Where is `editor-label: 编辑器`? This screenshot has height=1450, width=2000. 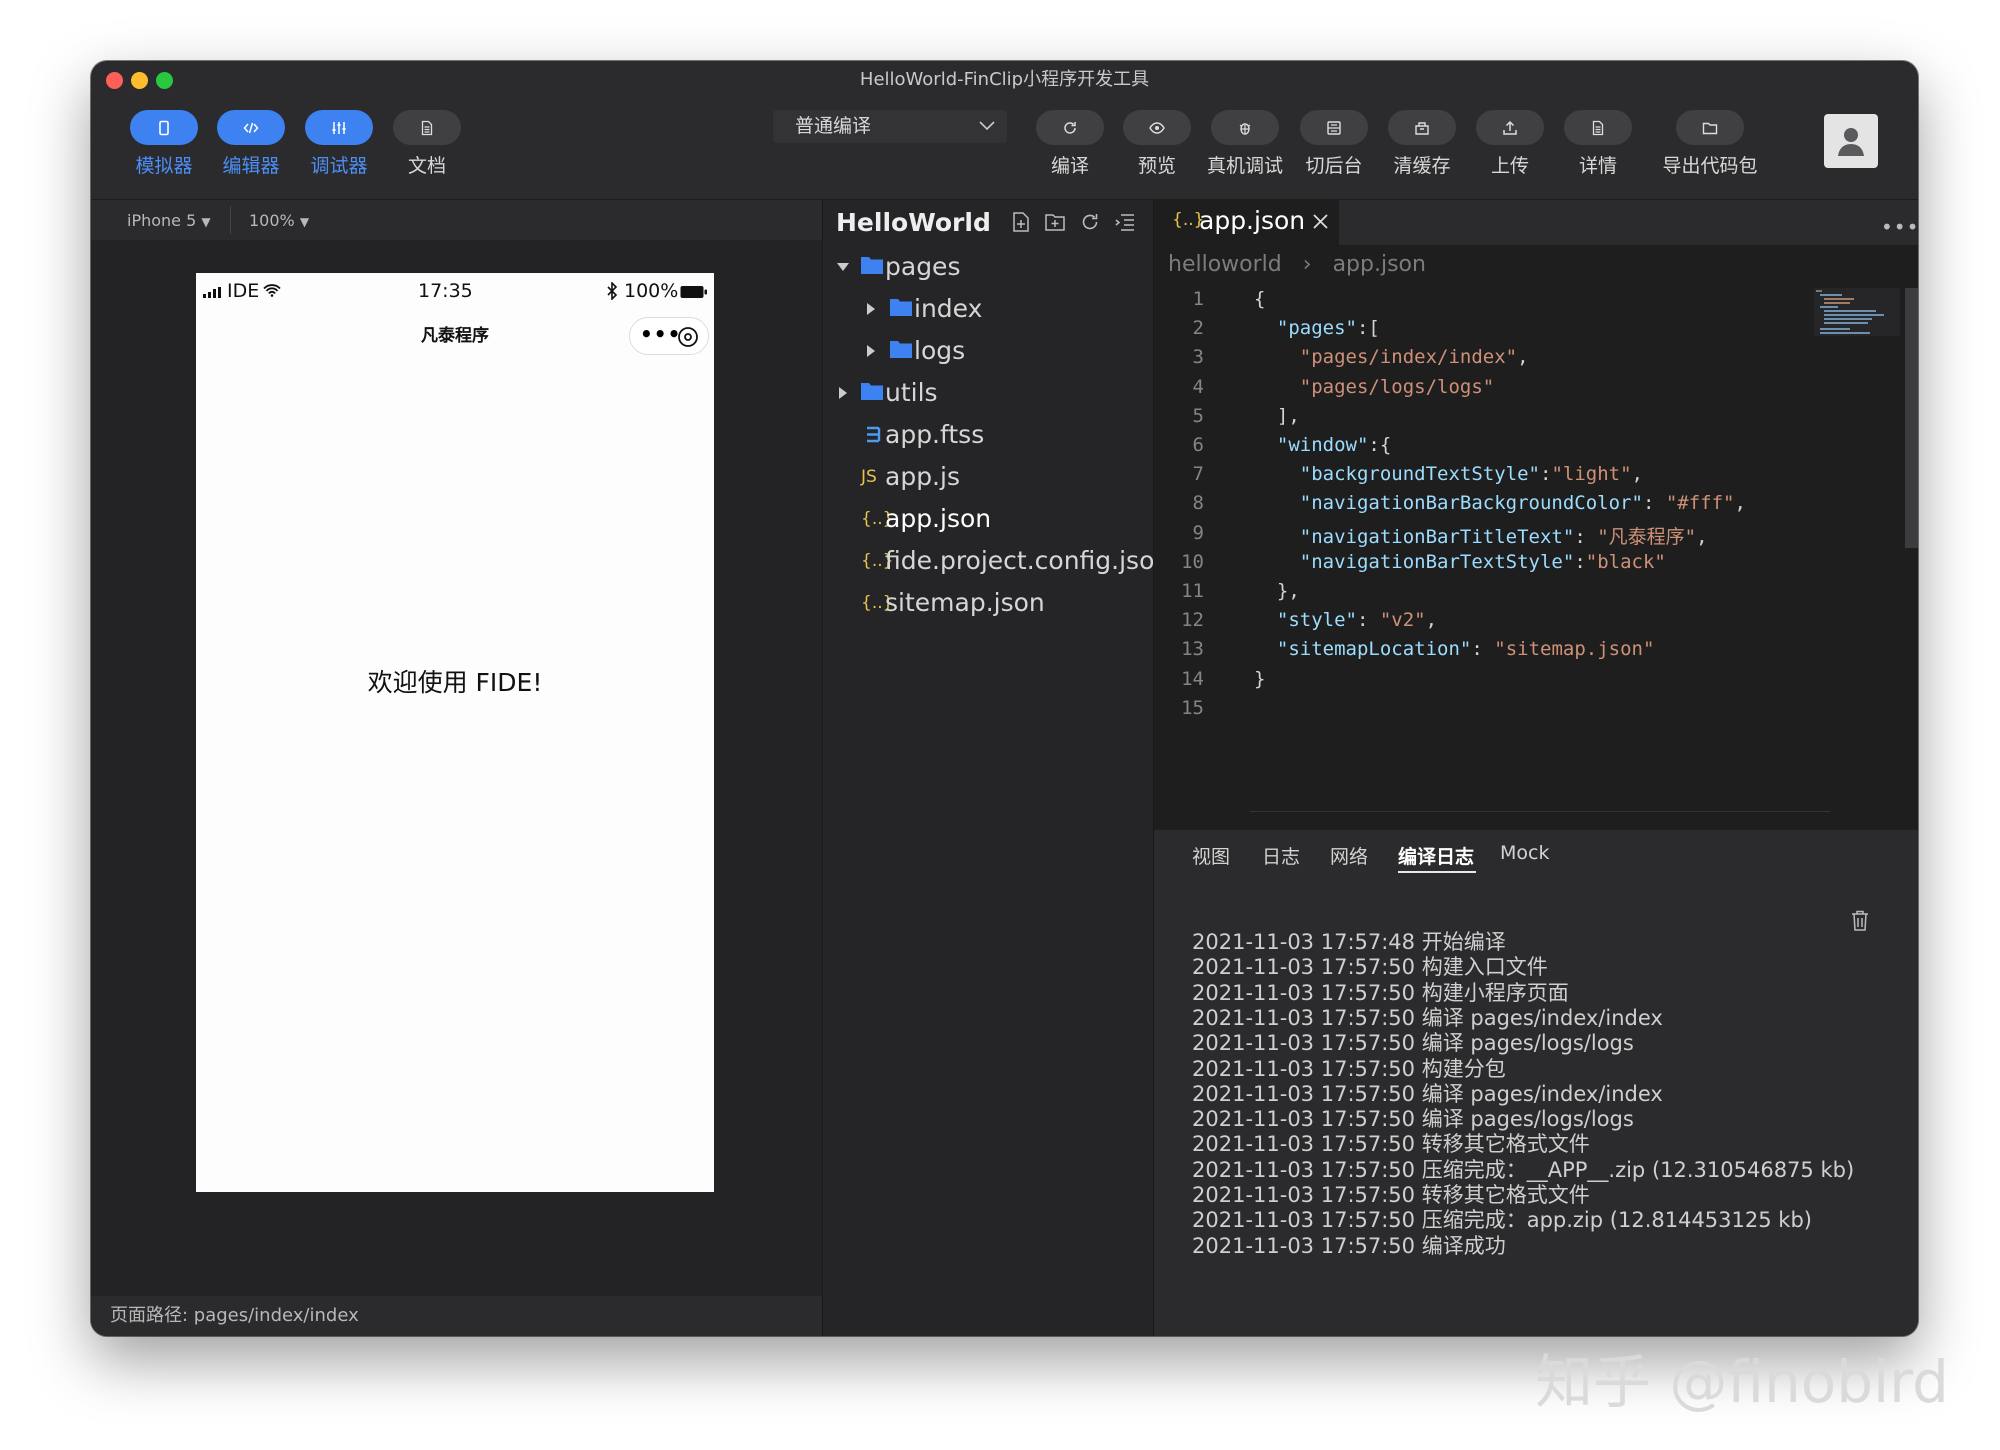 editor-label: 编辑器 is located at coordinates (251, 166).